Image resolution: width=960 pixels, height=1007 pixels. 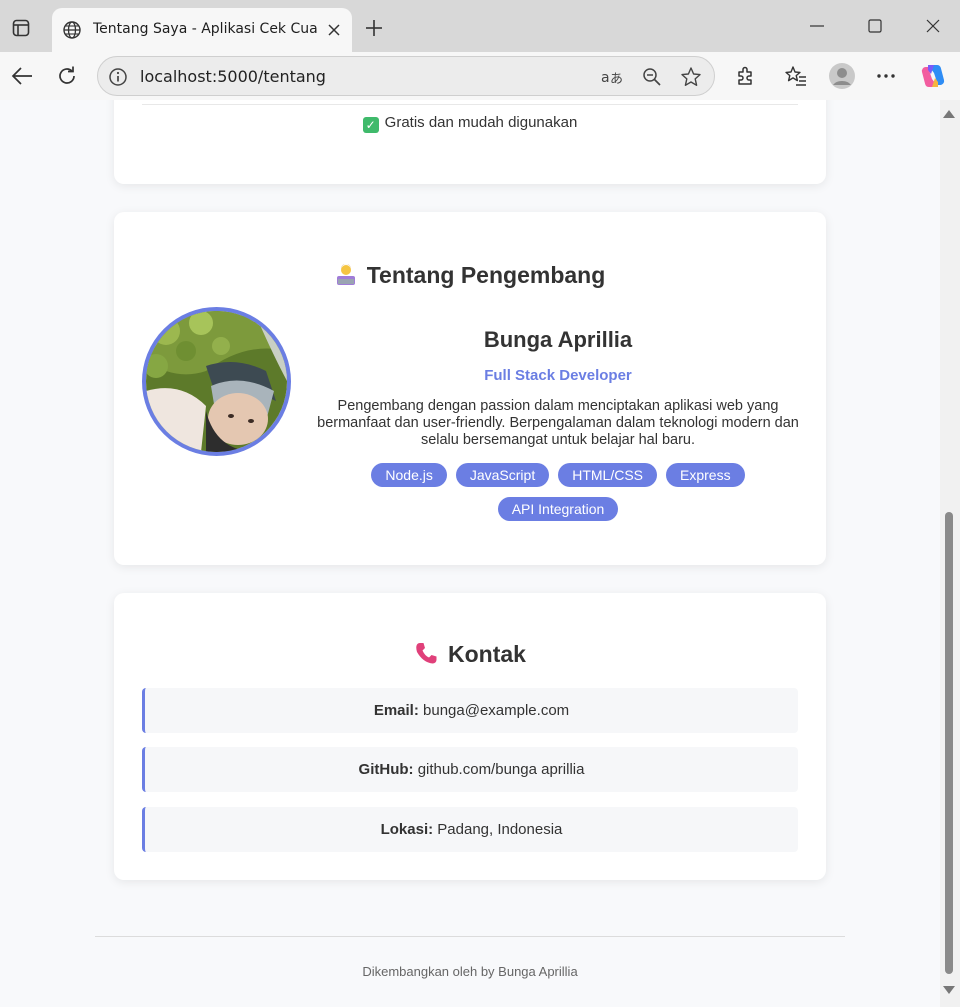 What do you see at coordinates (558, 509) in the screenshot?
I see `skill-tag: API Integration` at bounding box center [558, 509].